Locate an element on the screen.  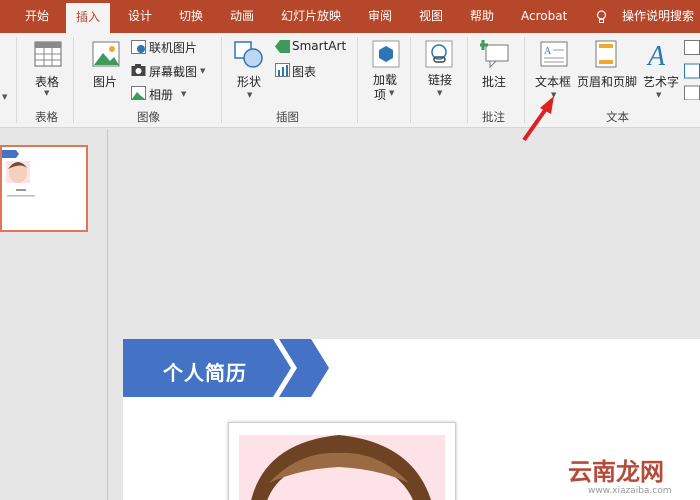
online-picture-icon is located at coordinates (138, 47).